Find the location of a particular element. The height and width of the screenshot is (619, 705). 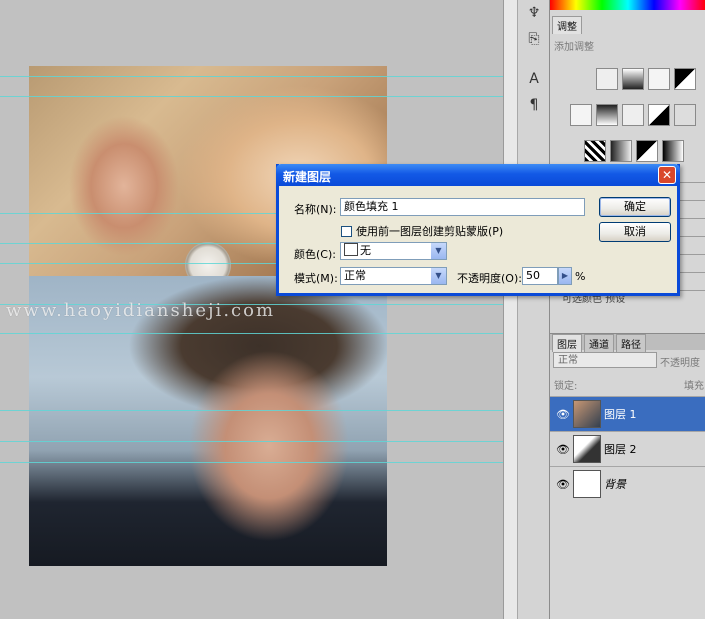

opacity-field: 50 is located at coordinates (540, 276).